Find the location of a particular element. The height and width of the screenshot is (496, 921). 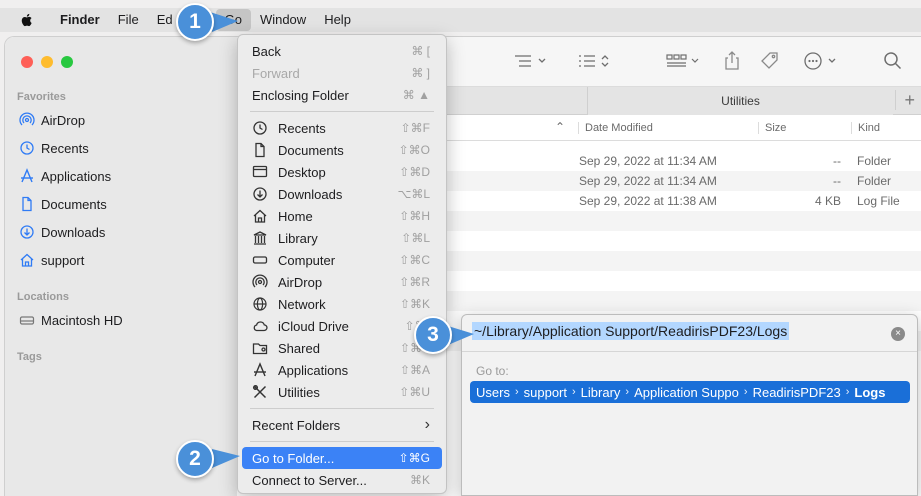

callout-2-pointer is located at coordinates (226, 458).